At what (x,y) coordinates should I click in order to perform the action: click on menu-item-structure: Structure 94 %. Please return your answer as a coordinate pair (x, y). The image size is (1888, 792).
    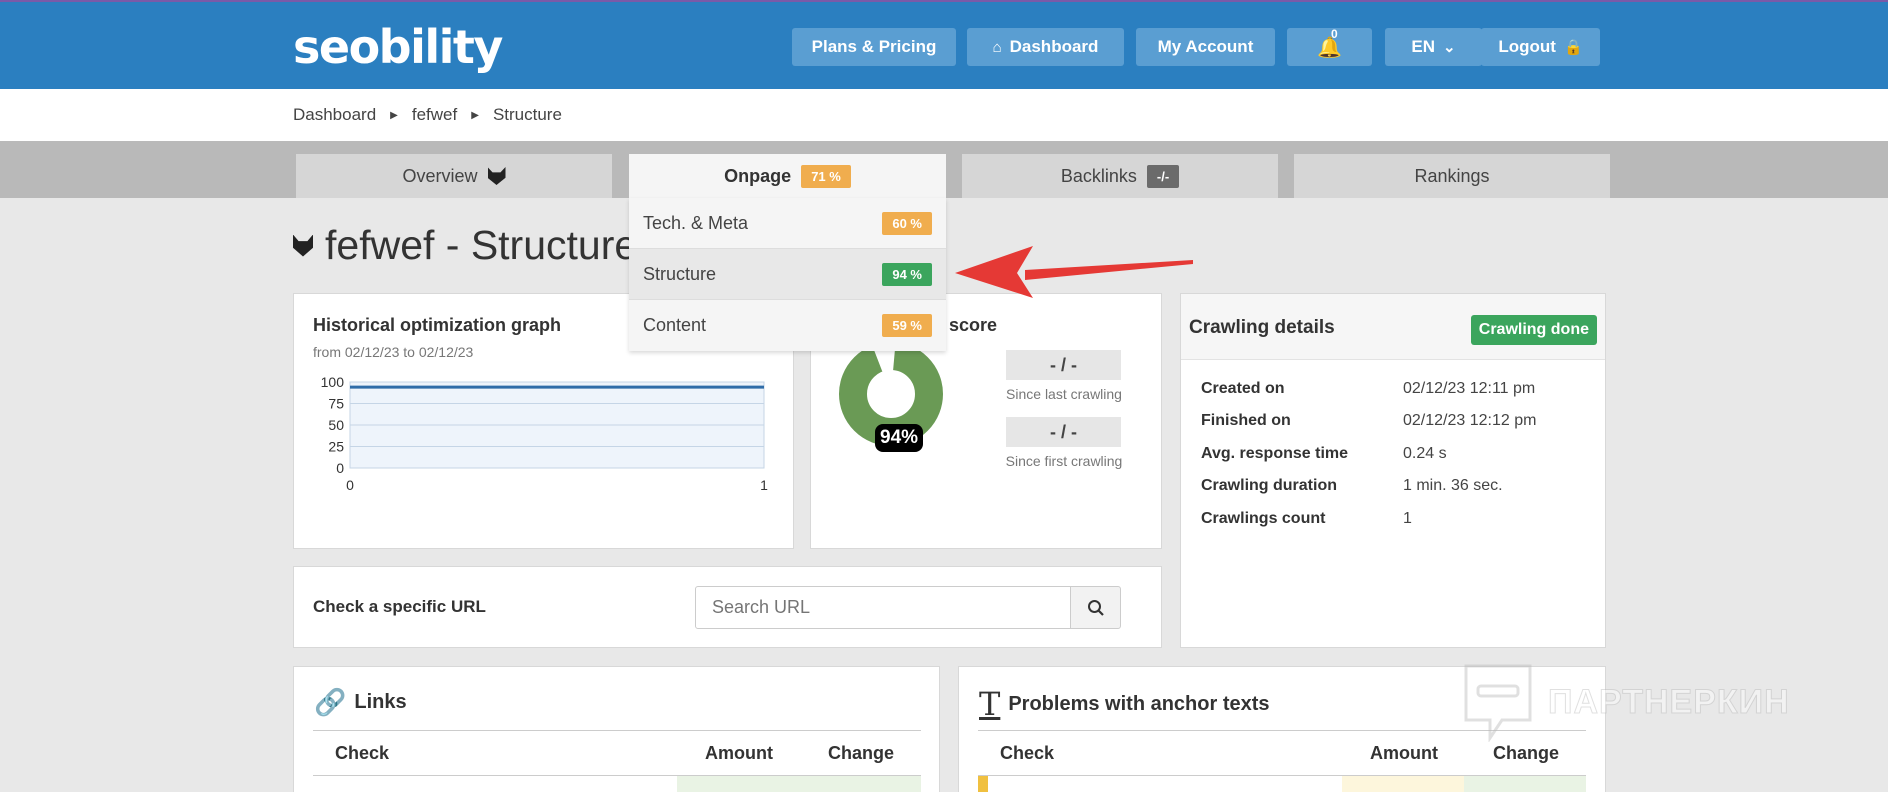
    Looking at the image, I should click on (787, 274).